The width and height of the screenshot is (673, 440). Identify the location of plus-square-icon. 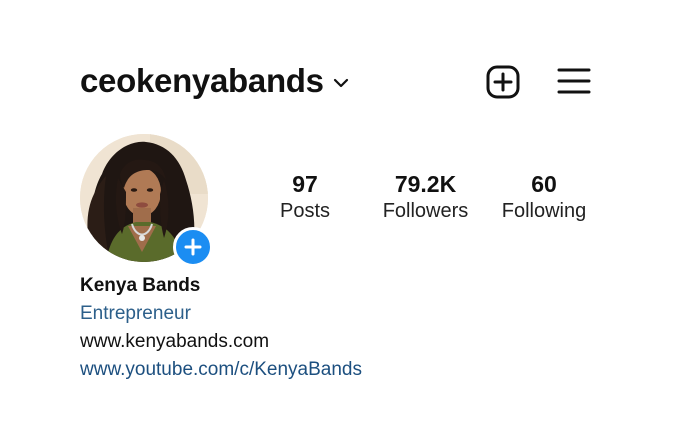
(503, 82).